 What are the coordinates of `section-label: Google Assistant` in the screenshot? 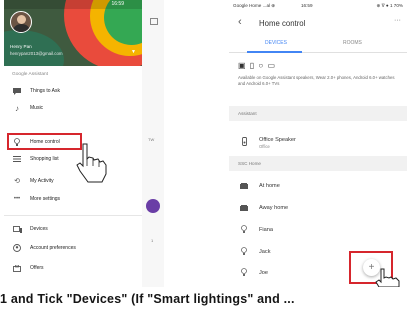 It's located at (30, 74).